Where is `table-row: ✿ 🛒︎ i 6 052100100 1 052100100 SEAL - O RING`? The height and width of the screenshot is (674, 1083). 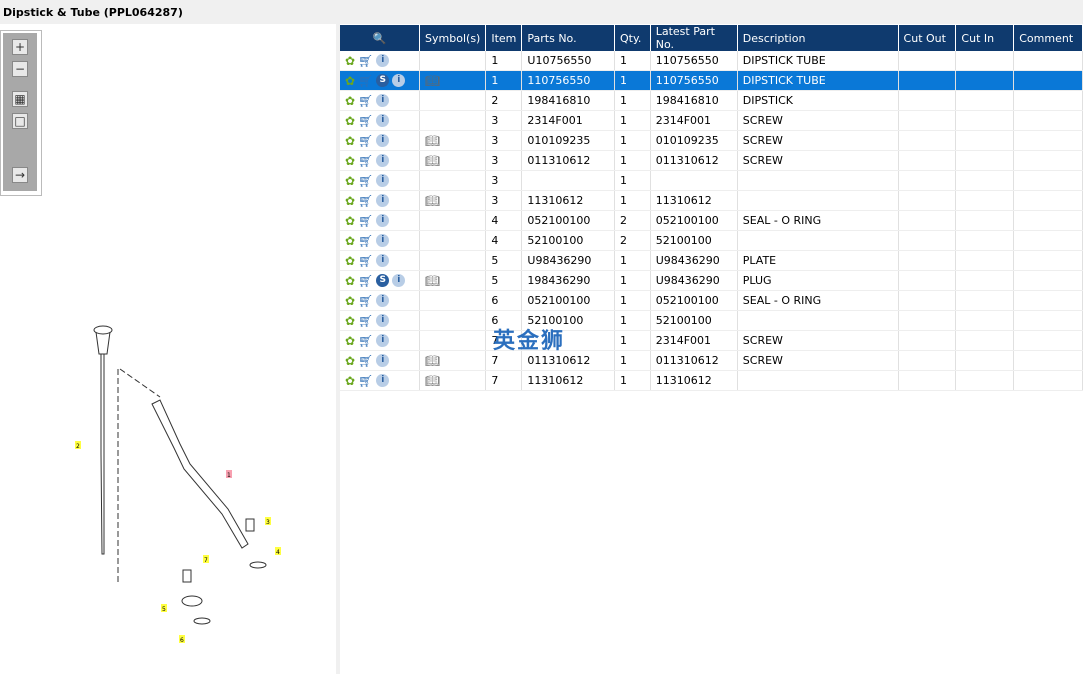 table-row: ✿ 🛒︎ i 6 052100100 1 052100100 SEAL - O RING is located at coordinates (711, 300).